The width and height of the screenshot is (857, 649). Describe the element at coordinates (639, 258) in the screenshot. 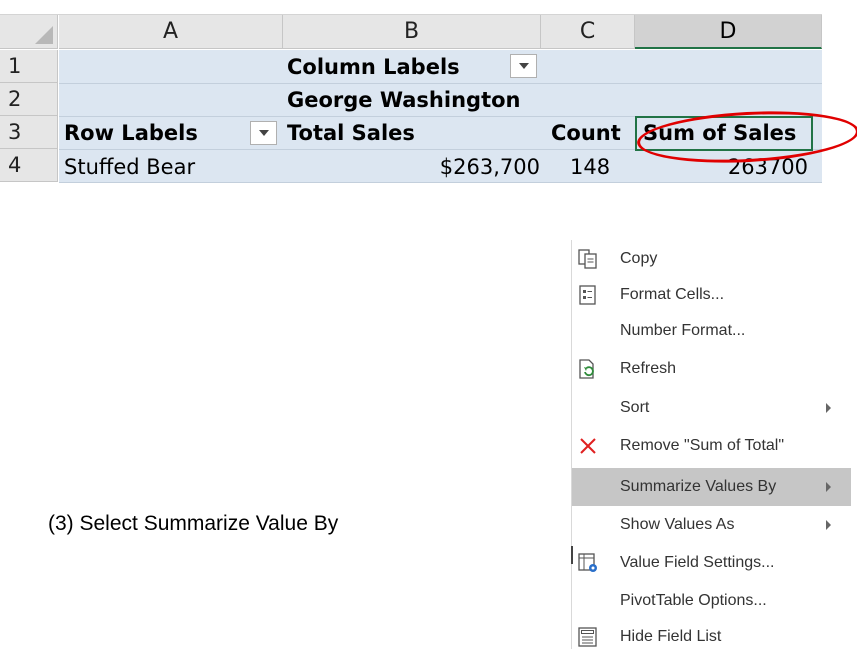

I see `menu-item-label: Copy` at that location.